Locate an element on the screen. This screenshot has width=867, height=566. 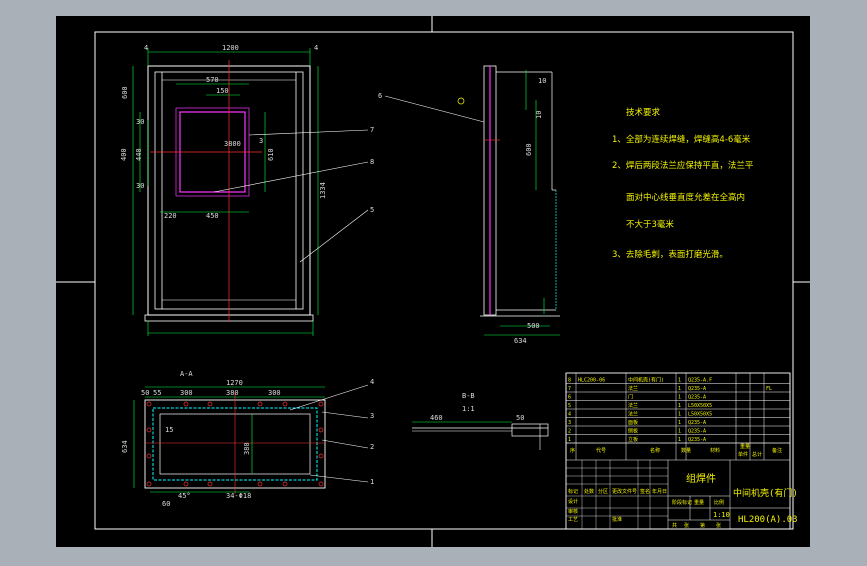
balloon-5: 5 is located at coordinates (372, 210).